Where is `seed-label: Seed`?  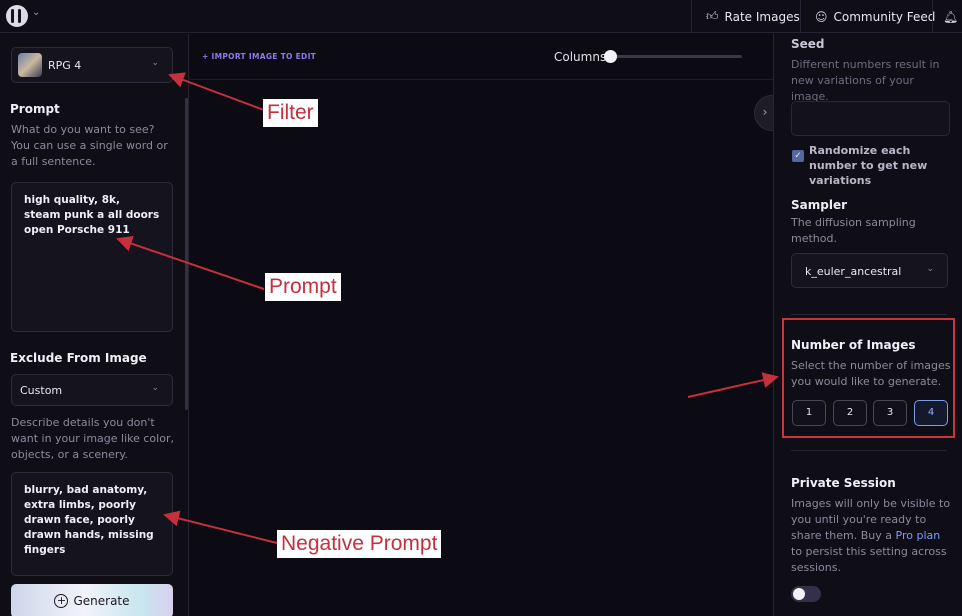 seed-label: Seed is located at coordinates (808, 44).